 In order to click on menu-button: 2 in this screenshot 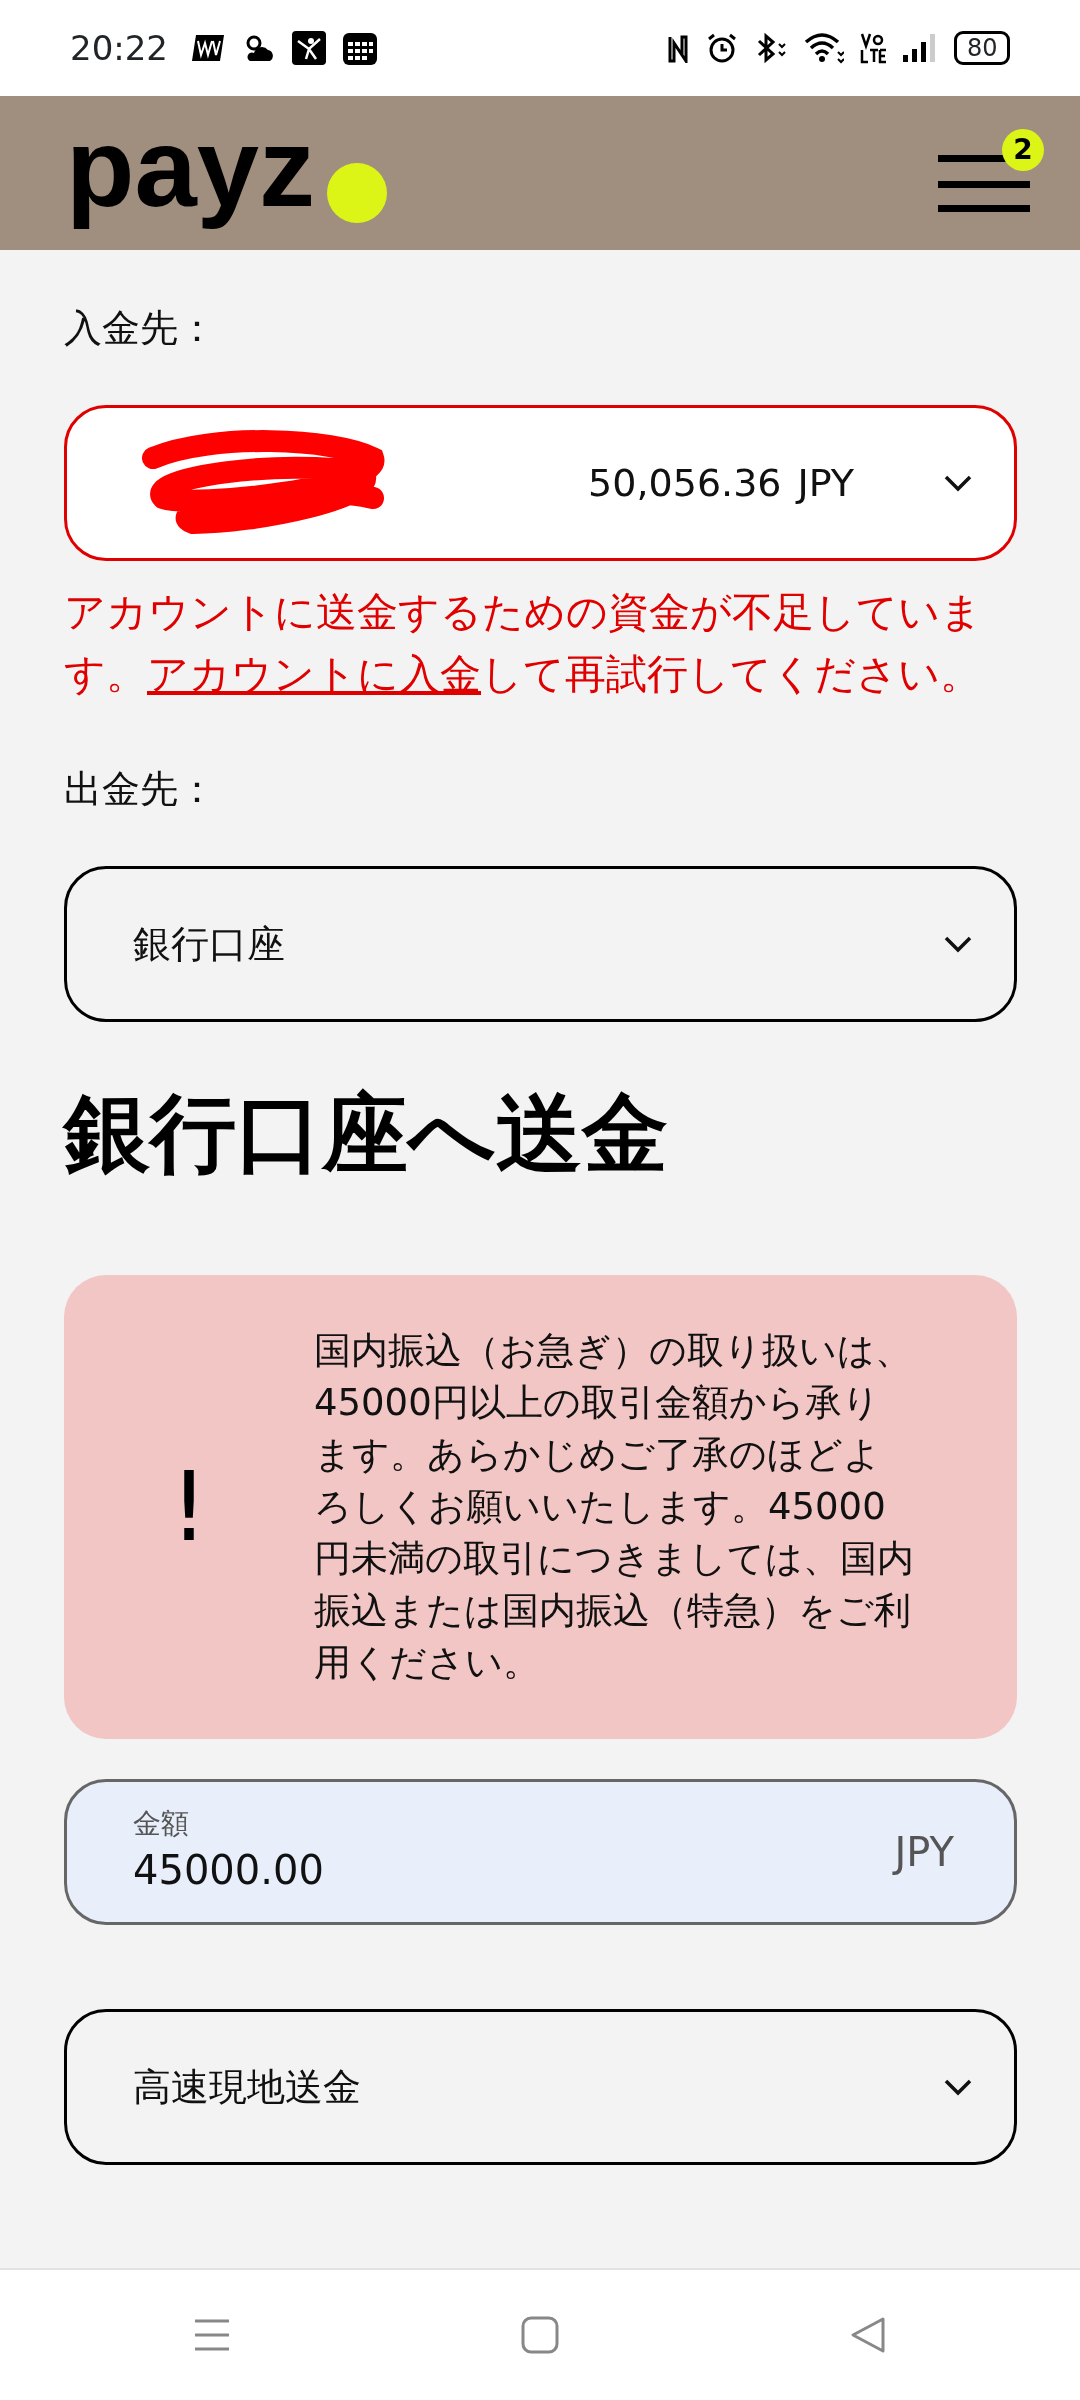, I will do `click(989, 173)`.